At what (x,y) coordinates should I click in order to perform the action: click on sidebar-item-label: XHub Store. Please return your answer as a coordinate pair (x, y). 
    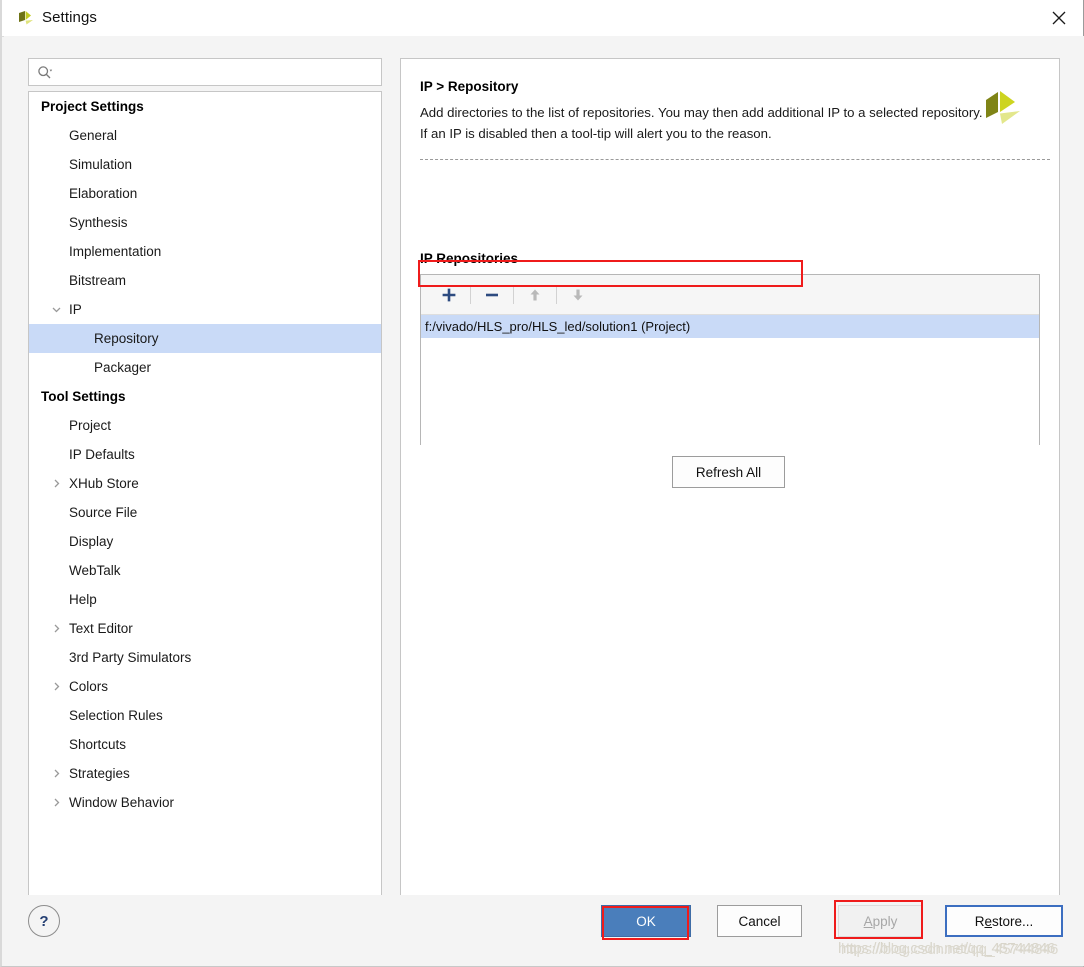
    Looking at the image, I should click on (104, 483).